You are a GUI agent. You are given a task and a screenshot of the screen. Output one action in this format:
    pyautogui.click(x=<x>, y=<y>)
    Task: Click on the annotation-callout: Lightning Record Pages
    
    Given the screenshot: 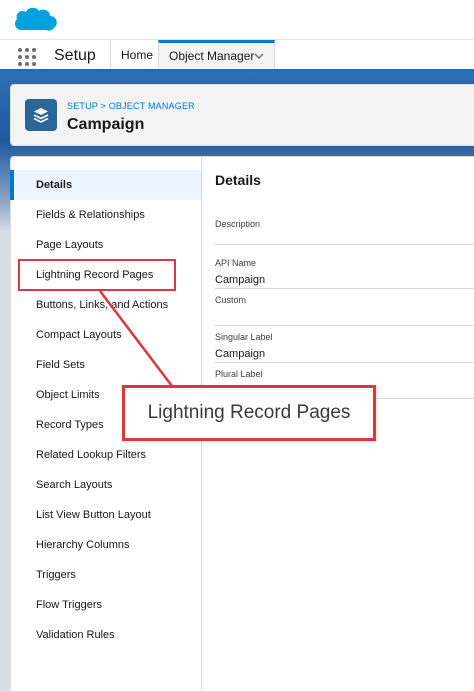 What is the action you would take?
    pyautogui.click(x=249, y=413)
    